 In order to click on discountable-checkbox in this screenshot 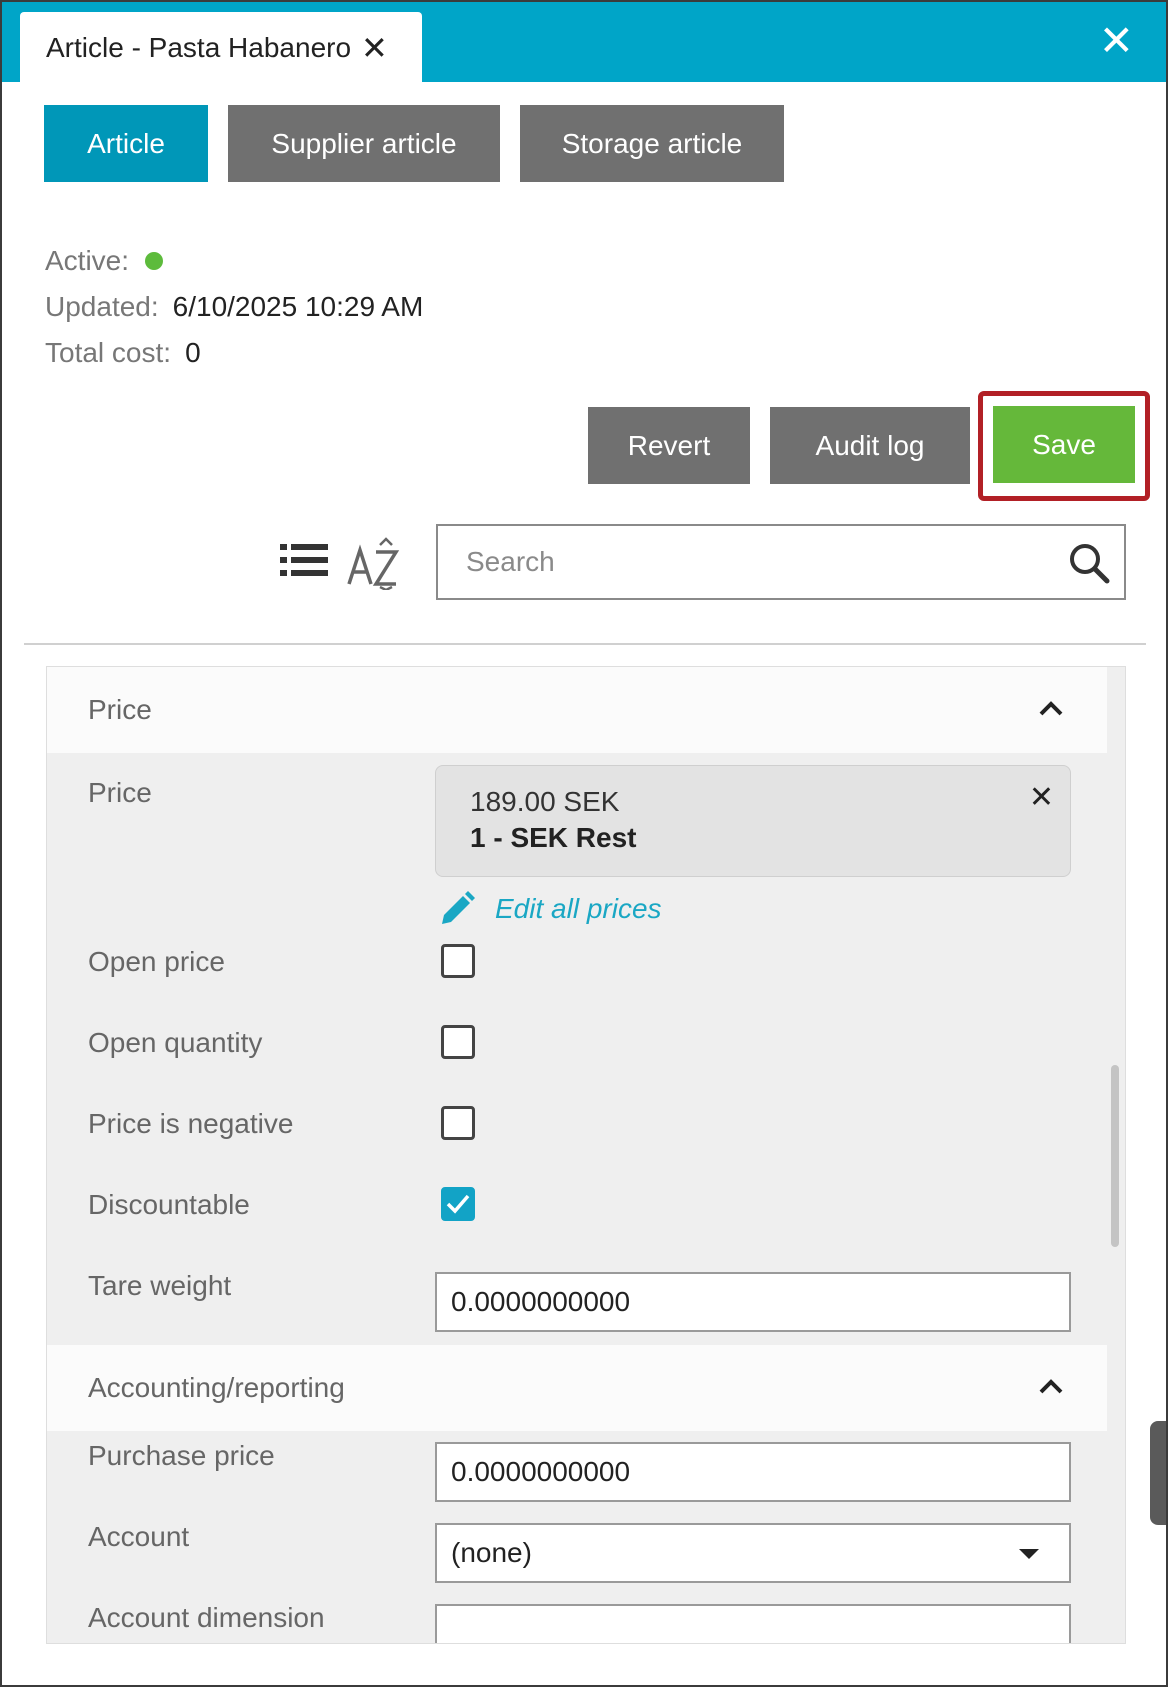, I will do `click(458, 1204)`.